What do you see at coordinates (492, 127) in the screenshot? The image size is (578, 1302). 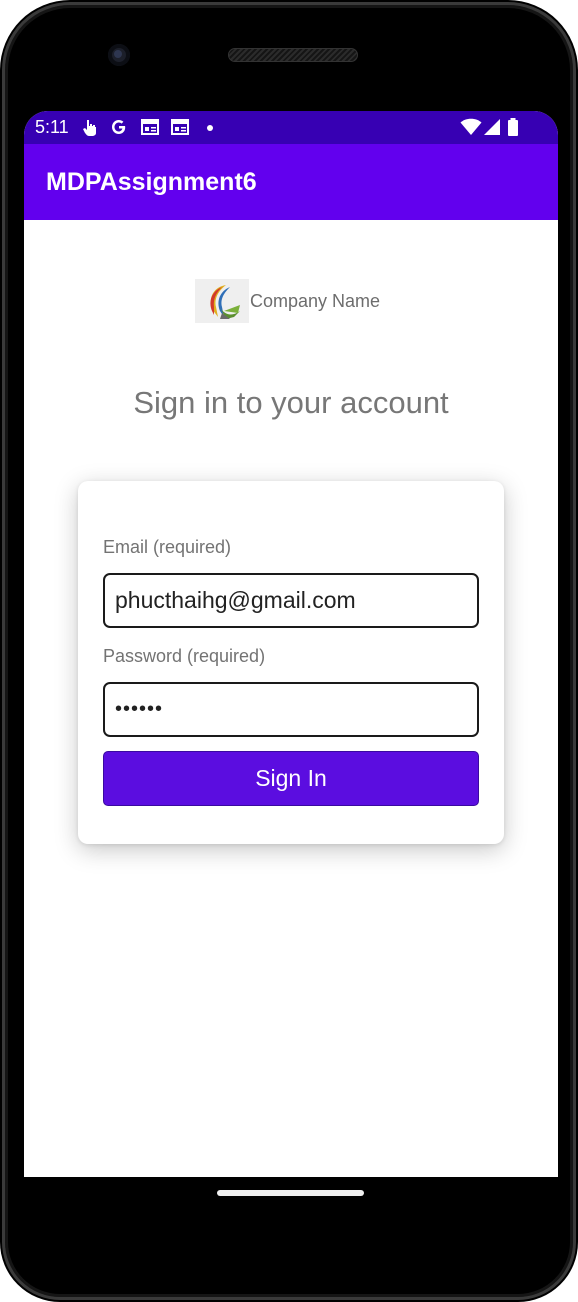 I see `signal-icon` at bounding box center [492, 127].